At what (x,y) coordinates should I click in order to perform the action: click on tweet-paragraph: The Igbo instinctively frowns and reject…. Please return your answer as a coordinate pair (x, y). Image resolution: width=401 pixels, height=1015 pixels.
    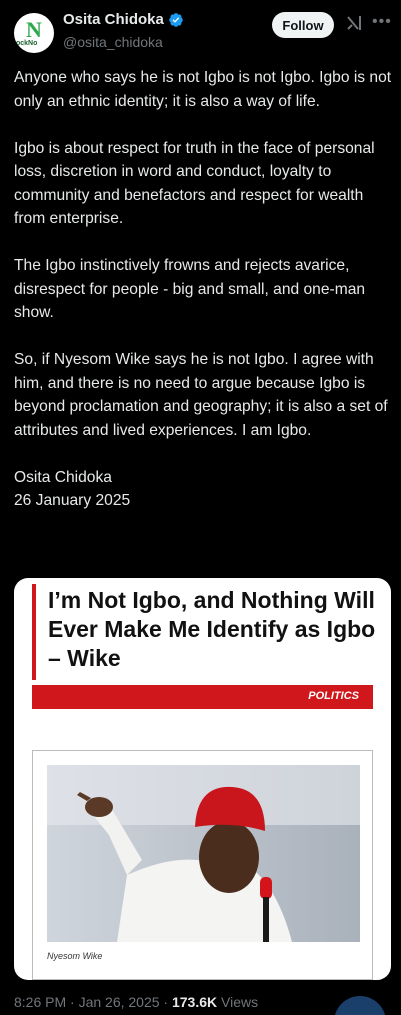
    Looking at the image, I should click on (190, 289).